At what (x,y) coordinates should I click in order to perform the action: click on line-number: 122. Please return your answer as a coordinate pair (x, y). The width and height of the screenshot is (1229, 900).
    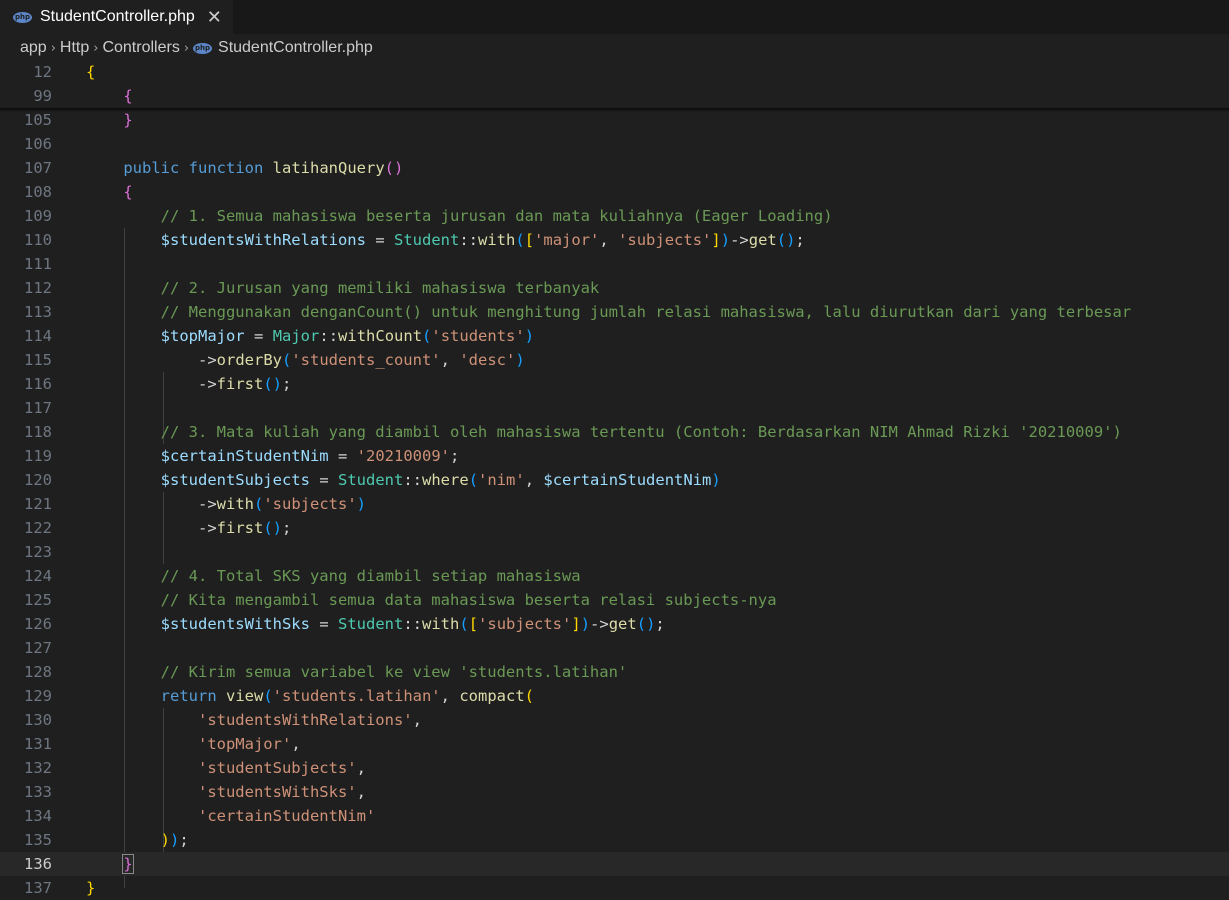
    Looking at the image, I should click on (38, 528).